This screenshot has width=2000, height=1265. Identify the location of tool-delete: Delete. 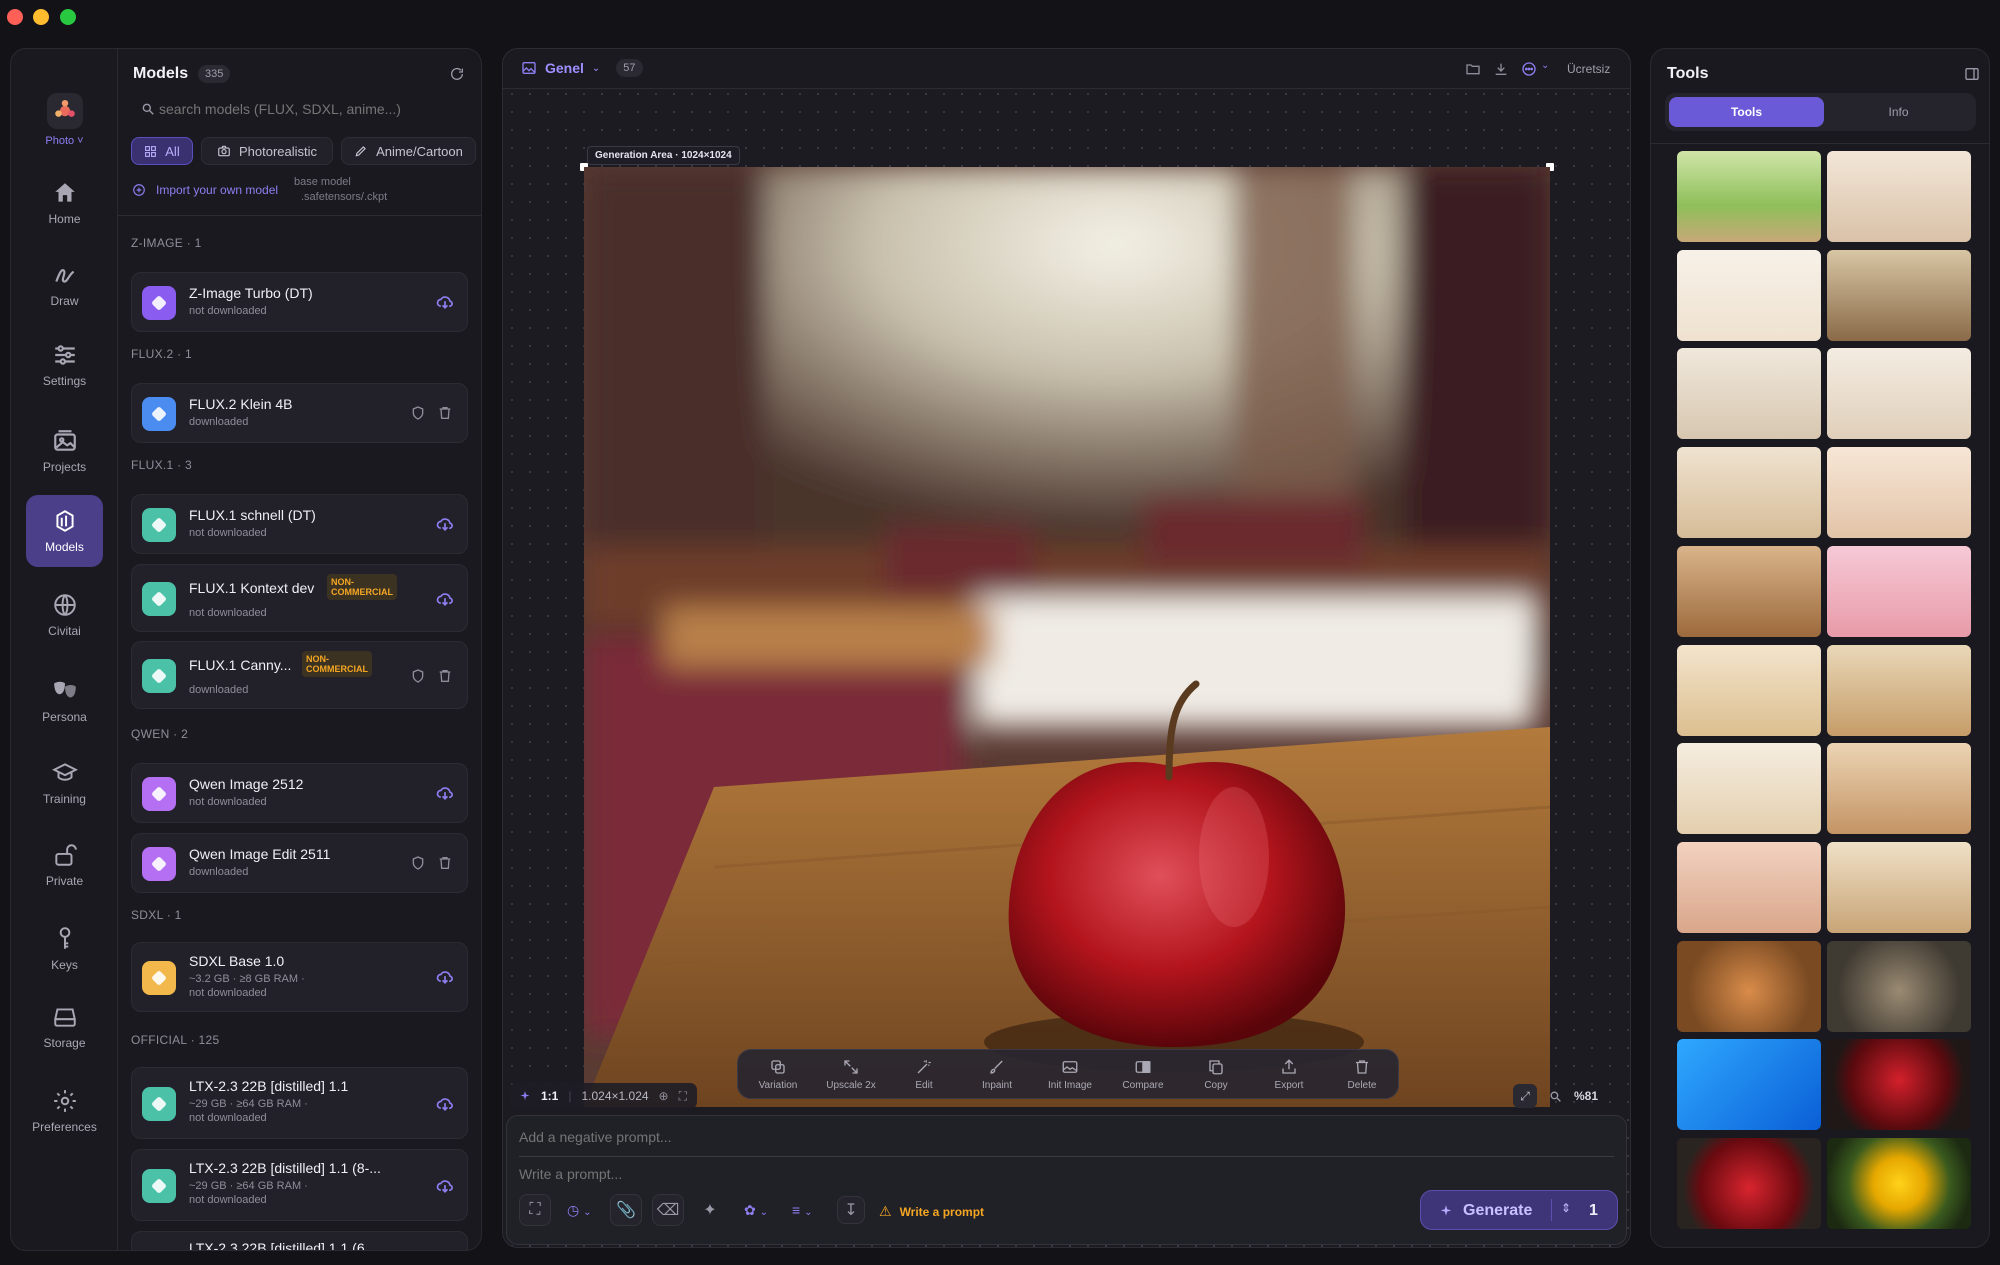
(1362, 1074).